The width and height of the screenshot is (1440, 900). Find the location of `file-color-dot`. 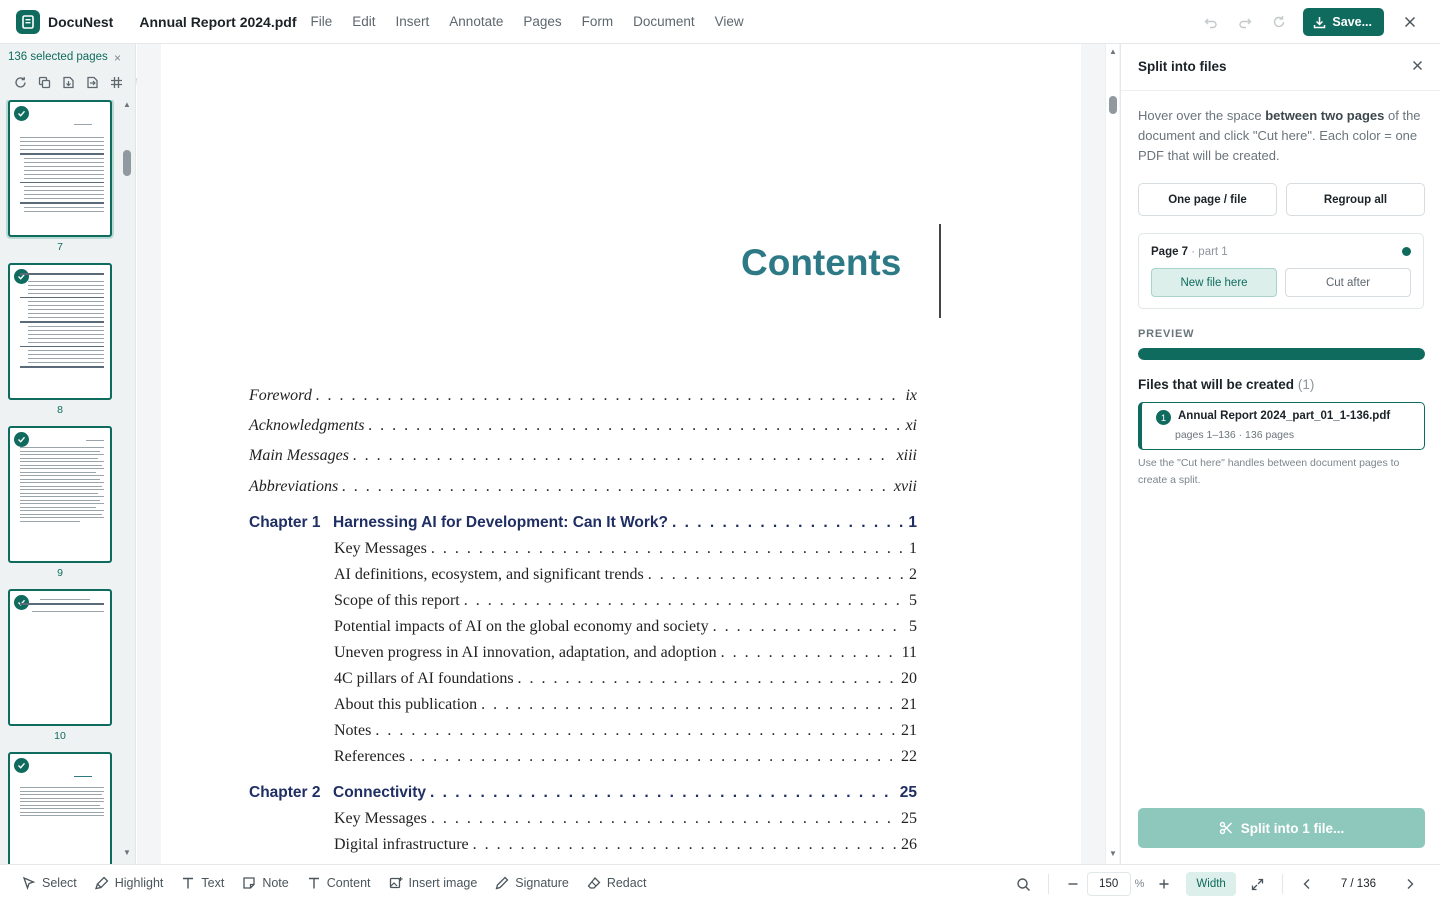

file-color-dot is located at coordinates (1406, 251).